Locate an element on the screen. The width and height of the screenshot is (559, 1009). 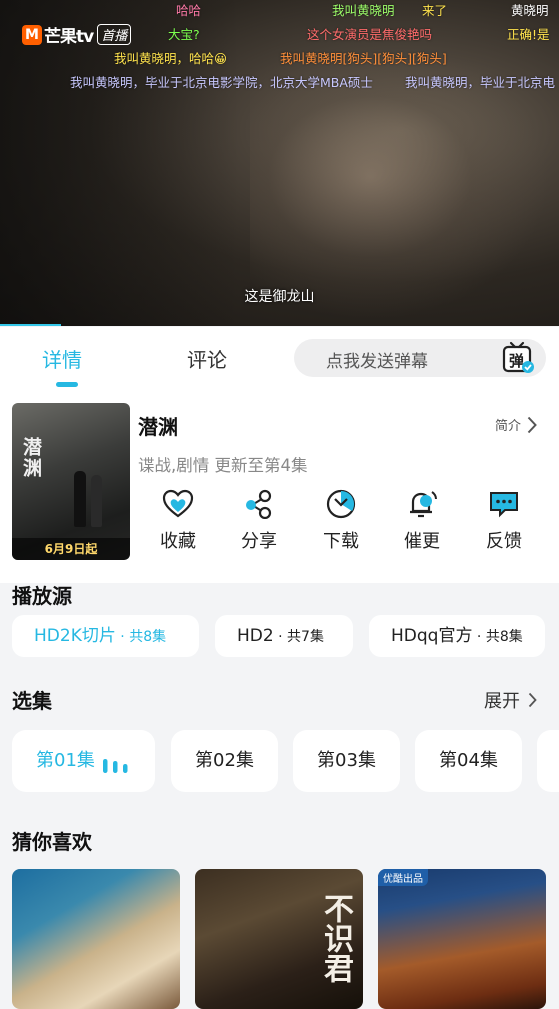
danmaku-comment: 正确!是 is located at coordinates (528, 34).